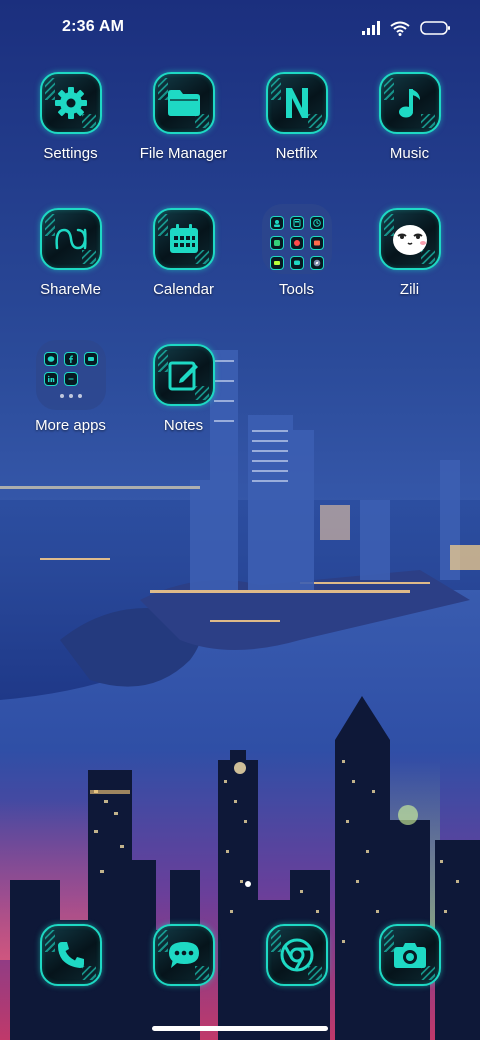  What do you see at coordinates (296, 153) in the screenshot?
I see `app-label: Netflix` at bounding box center [296, 153].